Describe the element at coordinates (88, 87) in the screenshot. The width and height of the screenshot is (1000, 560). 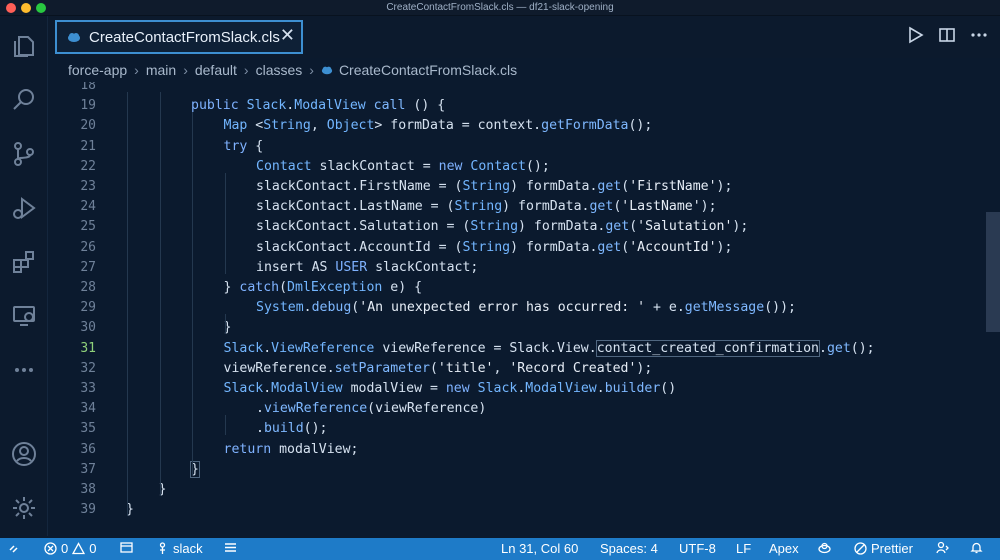
I see `line-number: 18` at that location.